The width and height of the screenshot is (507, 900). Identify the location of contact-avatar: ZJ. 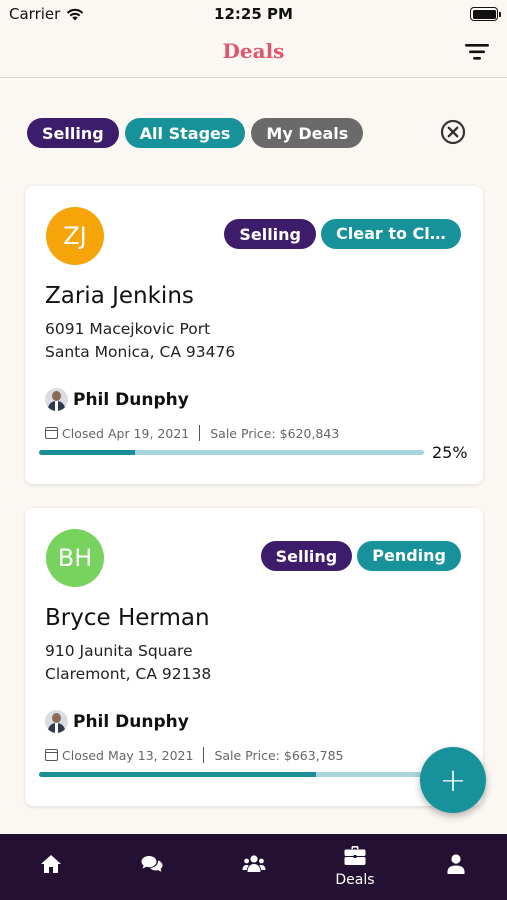
(75, 236).